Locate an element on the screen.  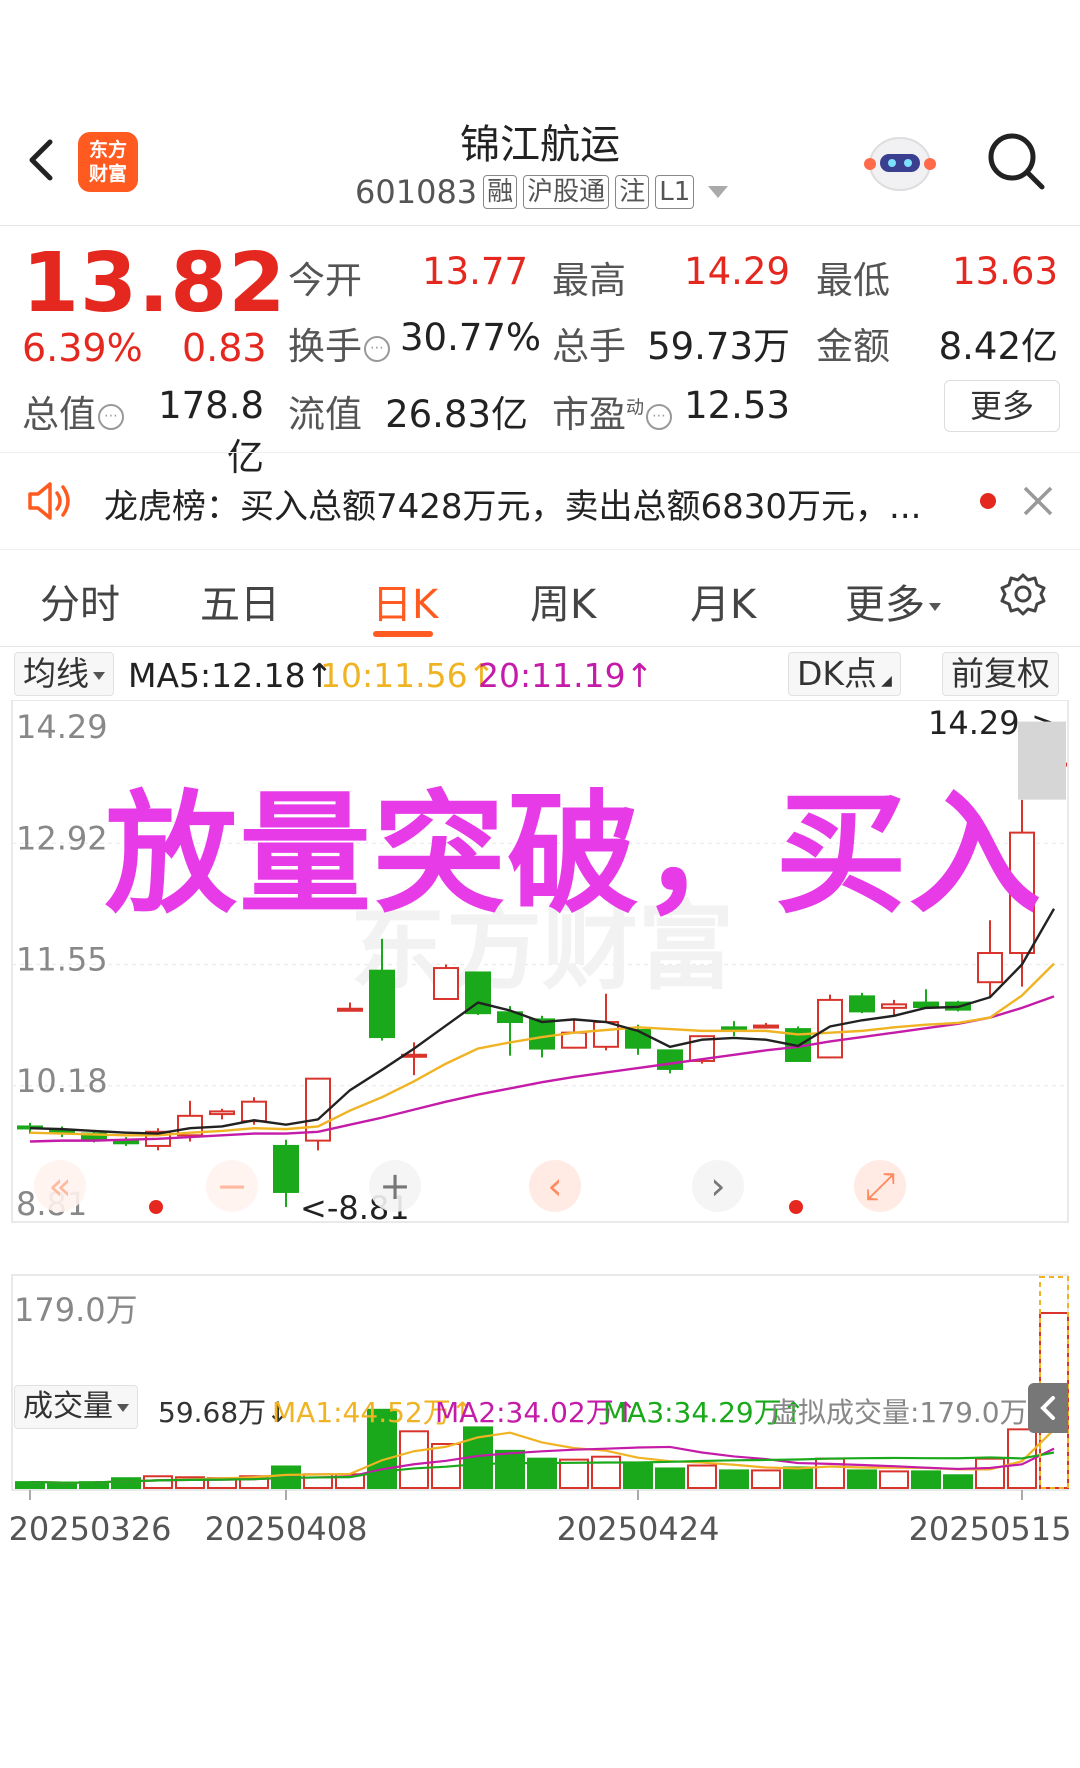
adjust-dropdown: 前复权 is located at coordinates (1000, 674).